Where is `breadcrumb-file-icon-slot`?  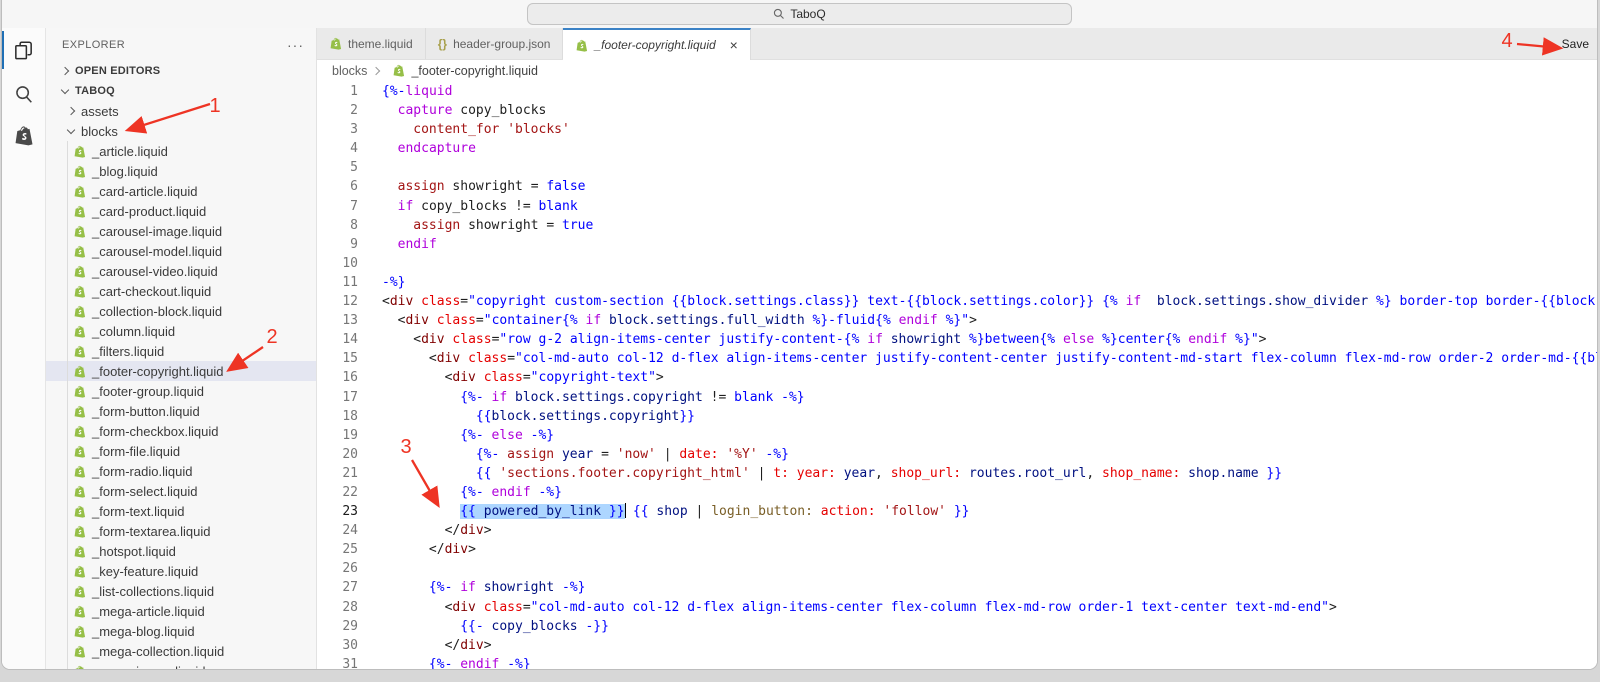 breadcrumb-file-icon-slot is located at coordinates (398, 71).